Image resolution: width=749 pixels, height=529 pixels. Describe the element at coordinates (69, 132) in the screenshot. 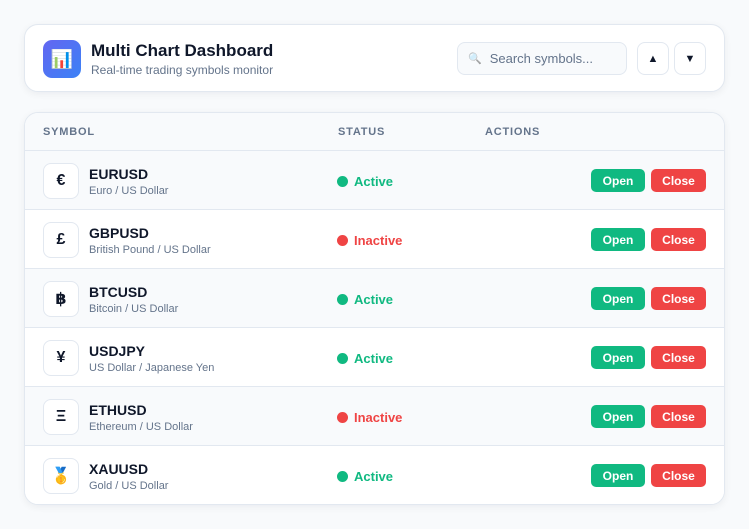

I see `column-header-symbol: SYMBOL` at that location.